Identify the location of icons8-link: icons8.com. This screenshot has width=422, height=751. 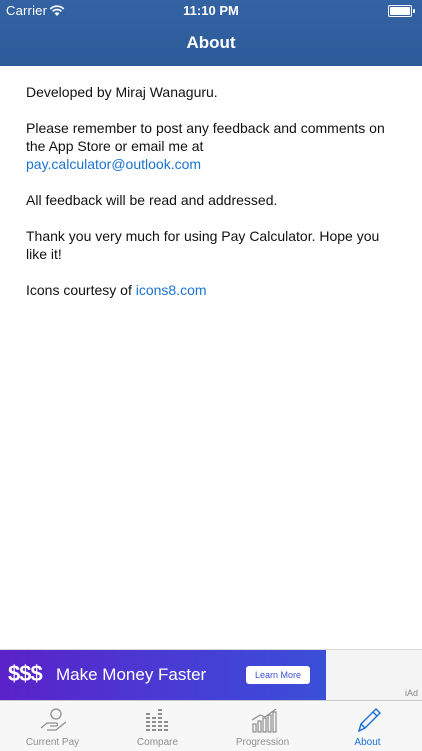
(171, 290).